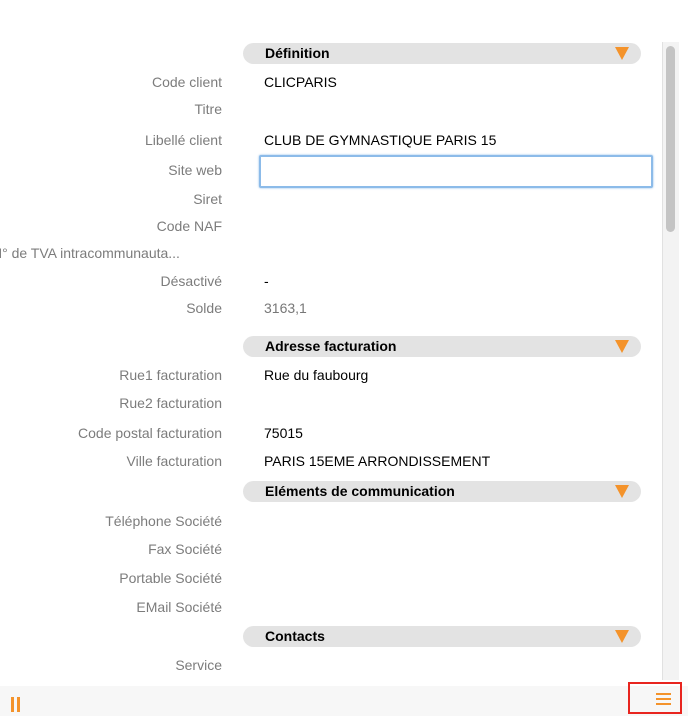  What do you see at coordinates (663, 699) in the screenshot?
I see `menu-icon` at bounding box center [663, 699].